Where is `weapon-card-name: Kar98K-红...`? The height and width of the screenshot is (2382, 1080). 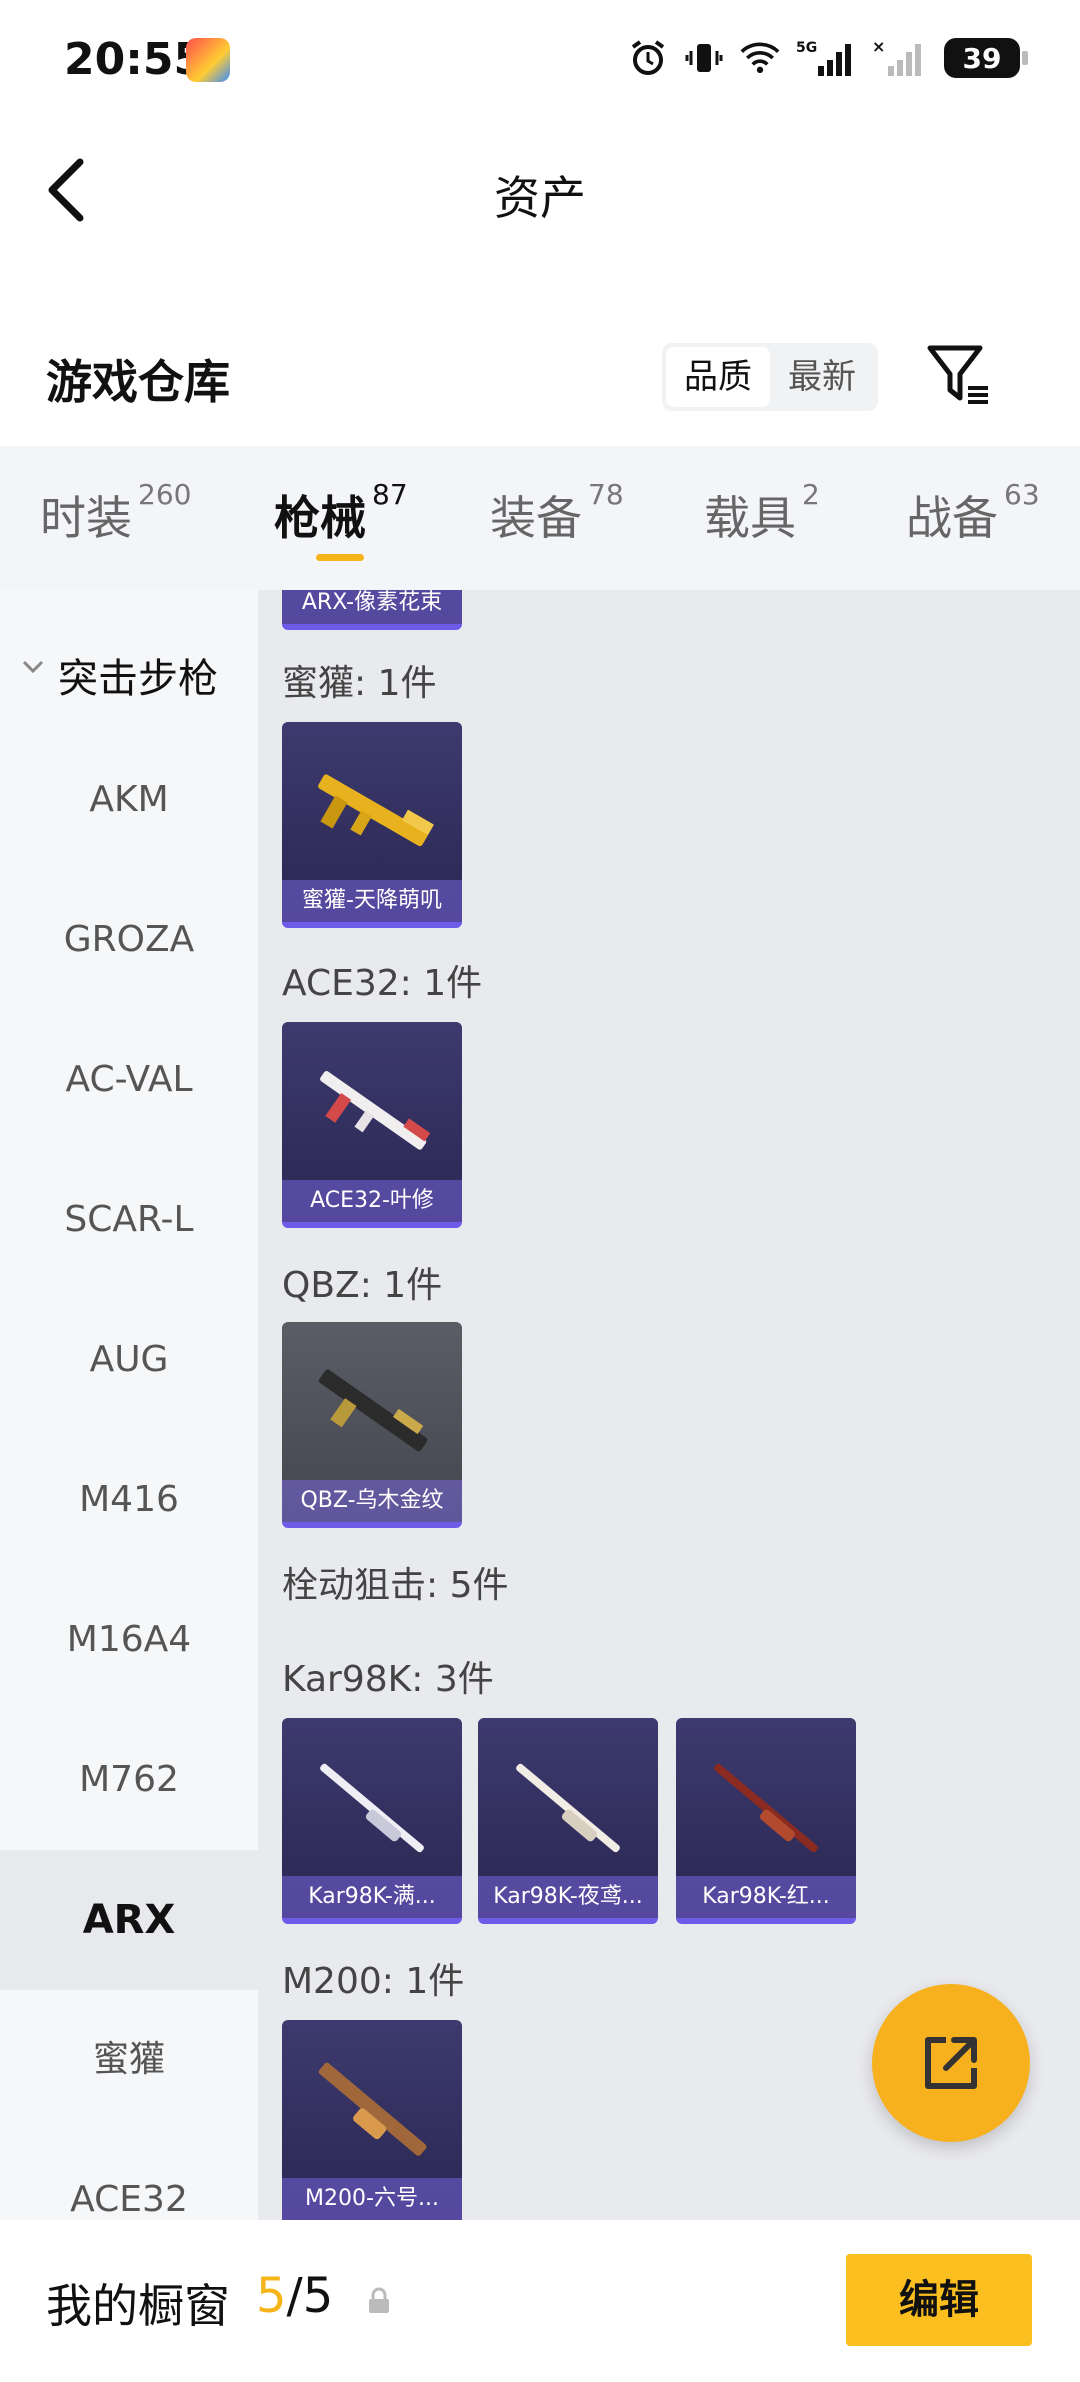 weapon-card-name: Kar98K-红... is located at coordinates (766, 1897).